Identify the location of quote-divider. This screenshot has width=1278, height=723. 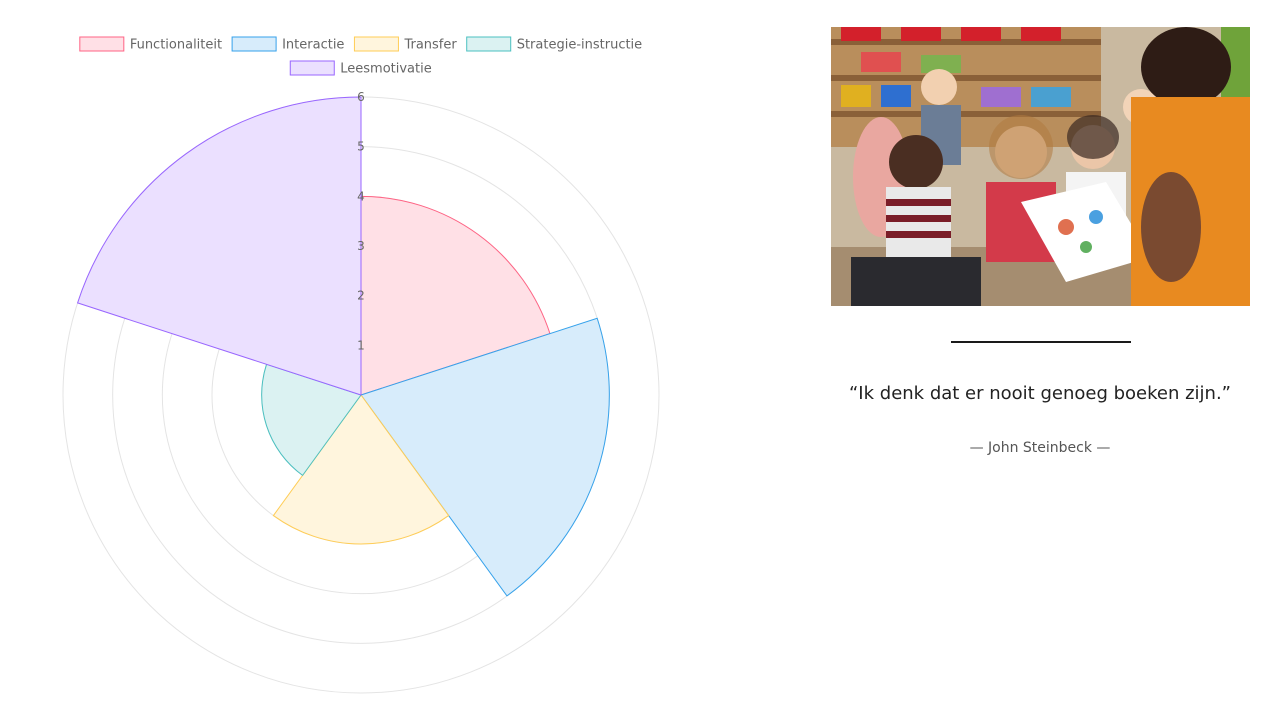
(1041, 342).